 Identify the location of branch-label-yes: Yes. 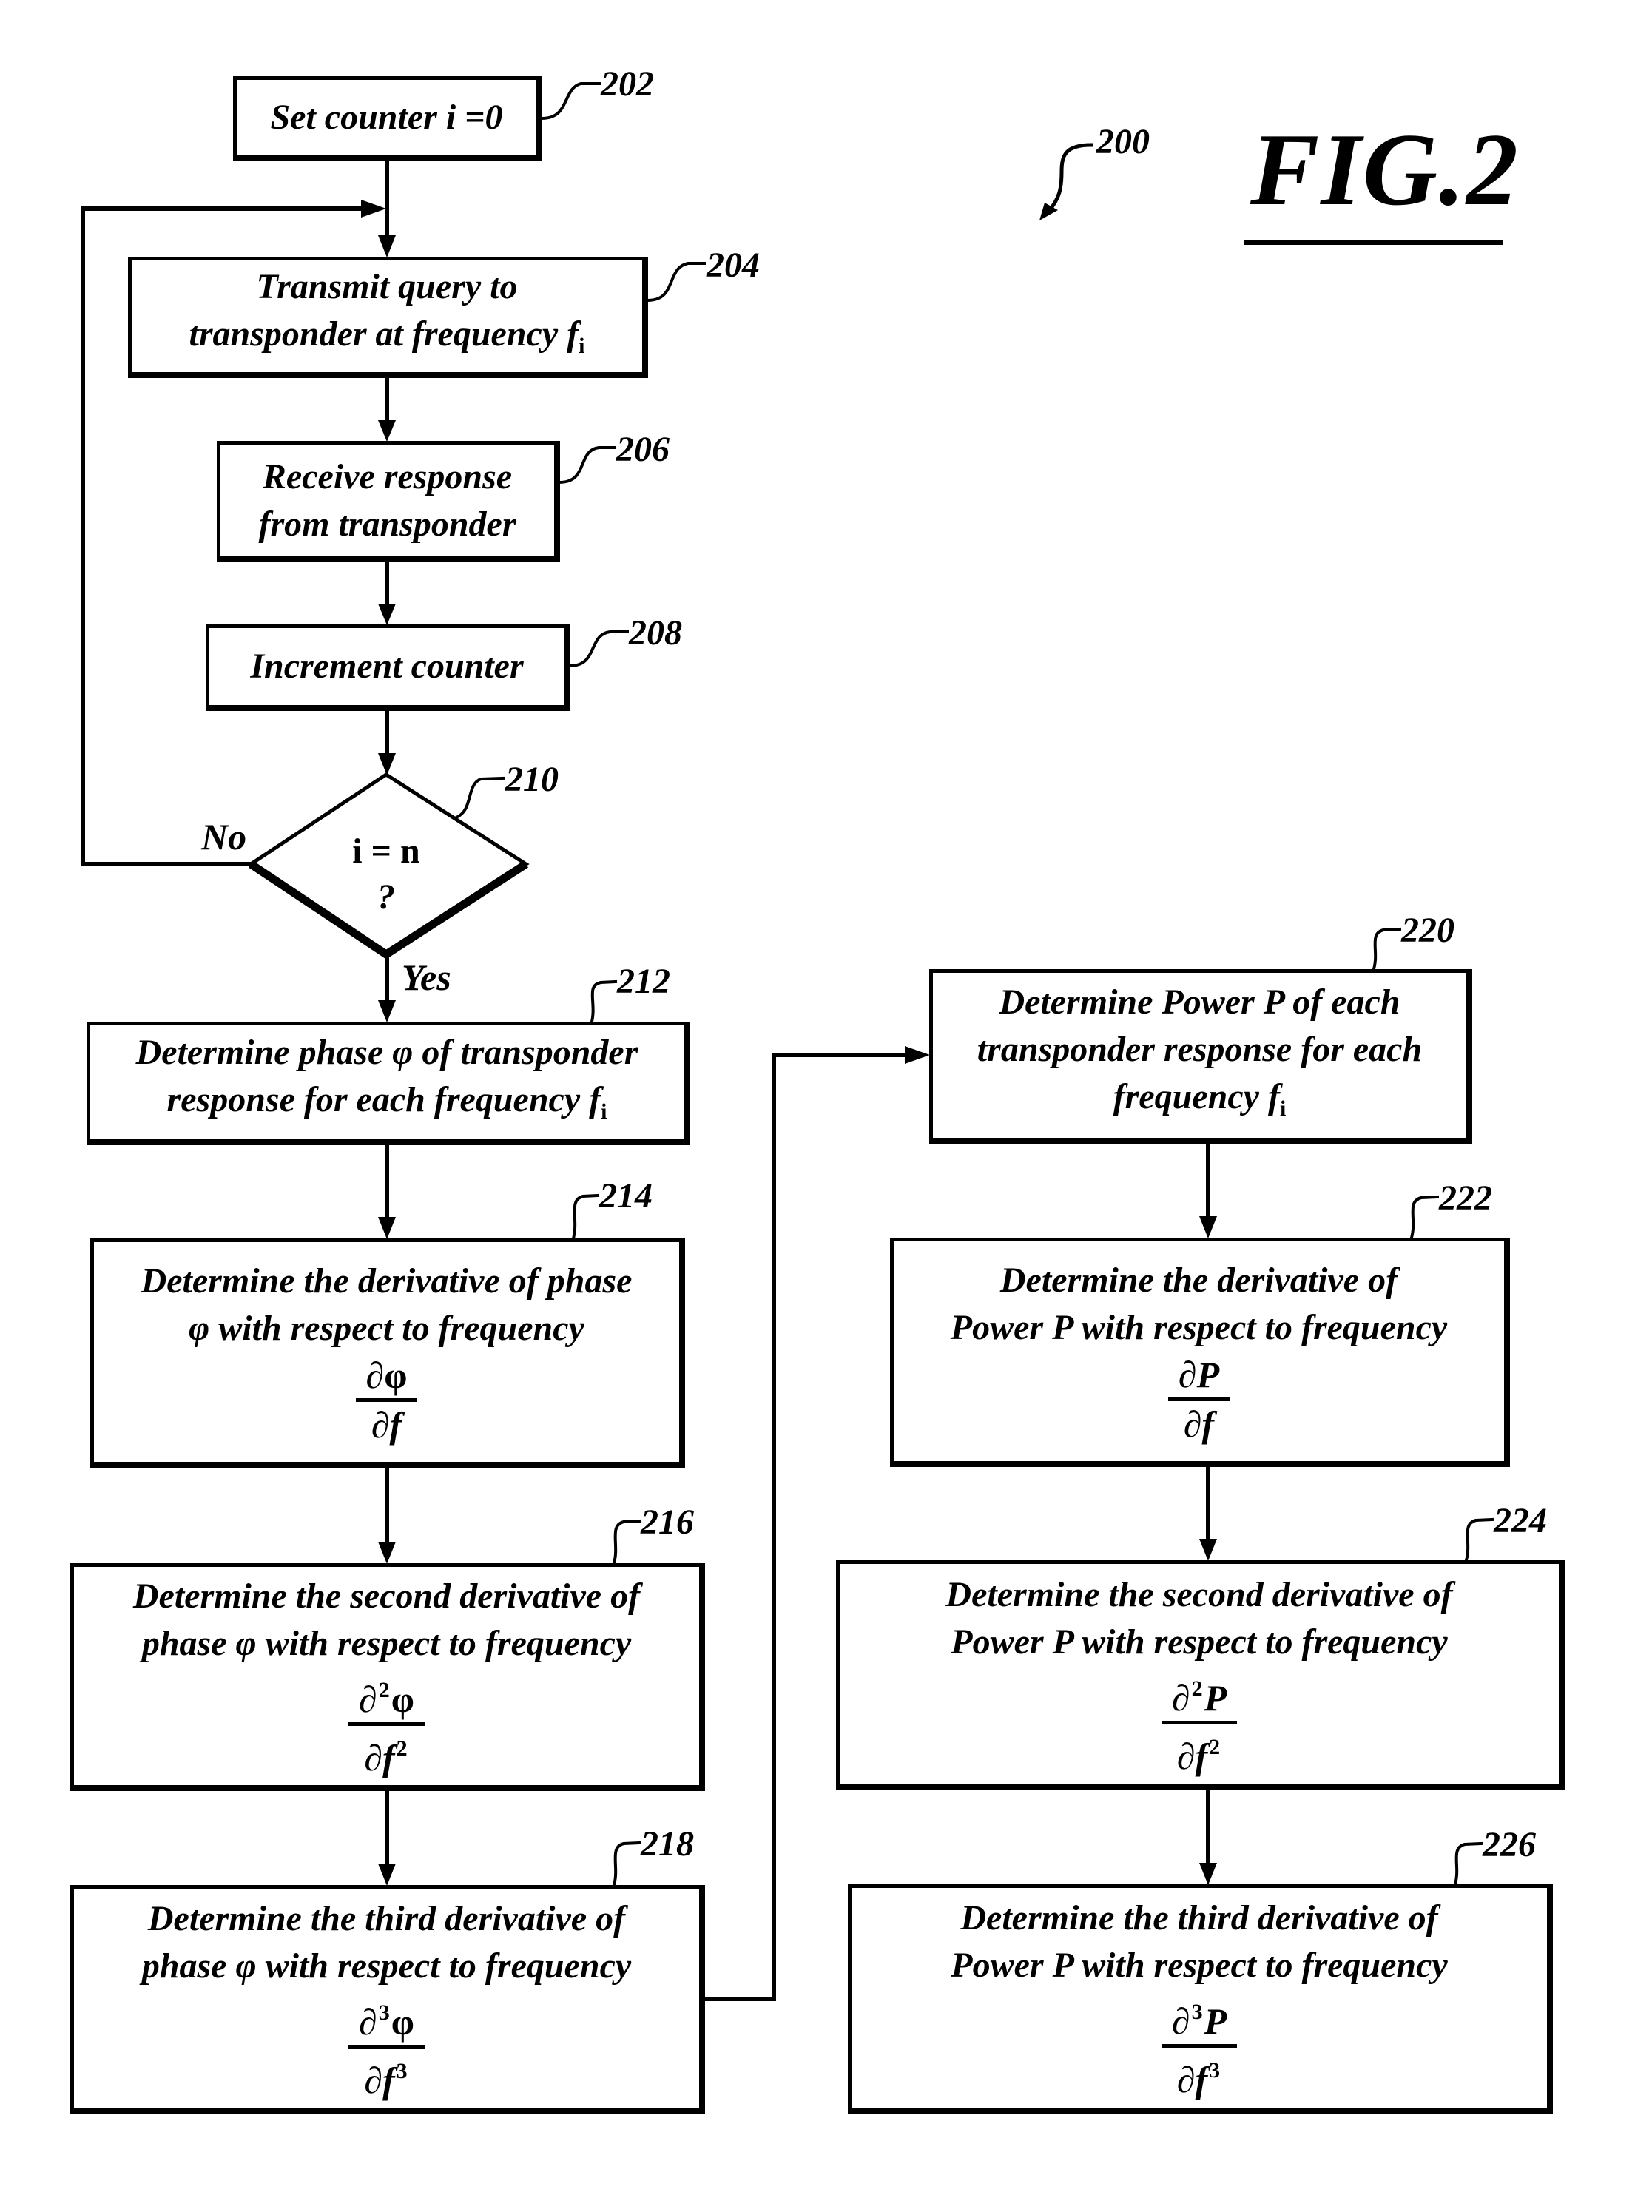
(426, 977).